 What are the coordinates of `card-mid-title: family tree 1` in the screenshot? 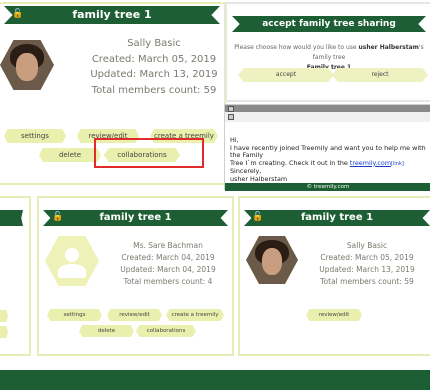 It's located at (135, 217).